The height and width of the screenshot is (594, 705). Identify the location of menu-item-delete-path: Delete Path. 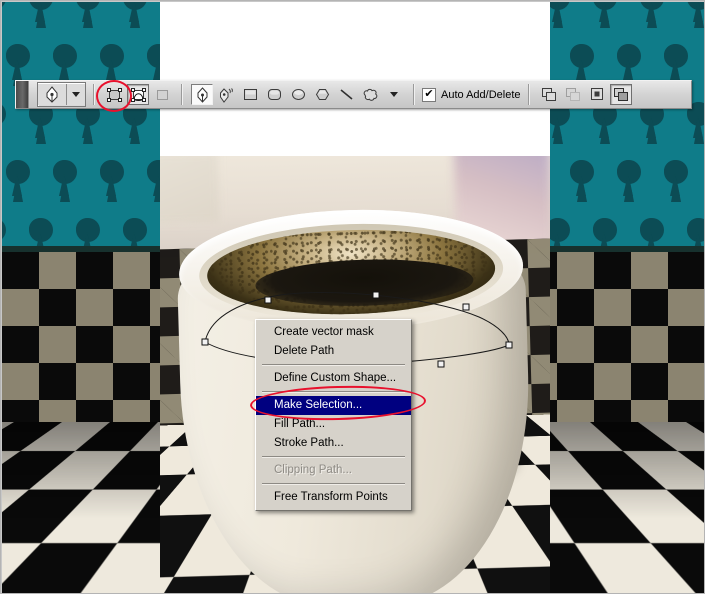
(333, 351).